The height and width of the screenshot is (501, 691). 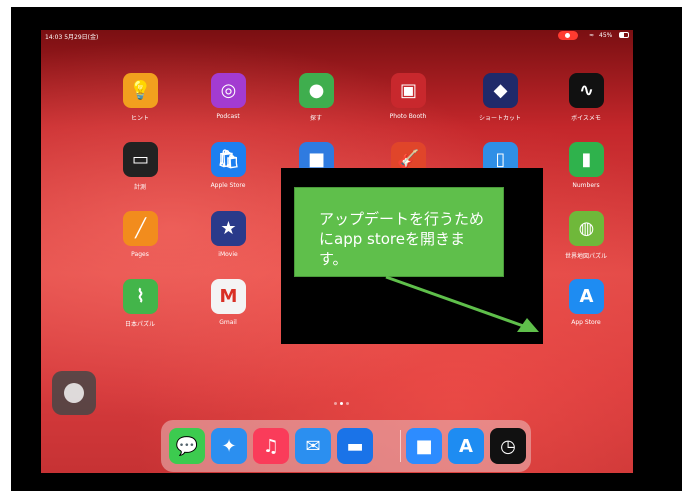 What do you see at coordinates (424, 446) in the screenshot?
I see `zoom-icon: ■` at bounding box center [424, 446].